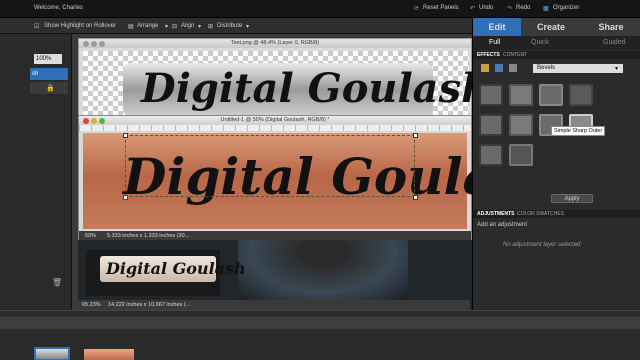 The height and width of the screenshot is (360, 640). Describe the element at coordinates (275, 43) in the screenshot. I see `doc-title-test: Test.png @ 48.4% (Layer 0, RGB/8)` at that location.